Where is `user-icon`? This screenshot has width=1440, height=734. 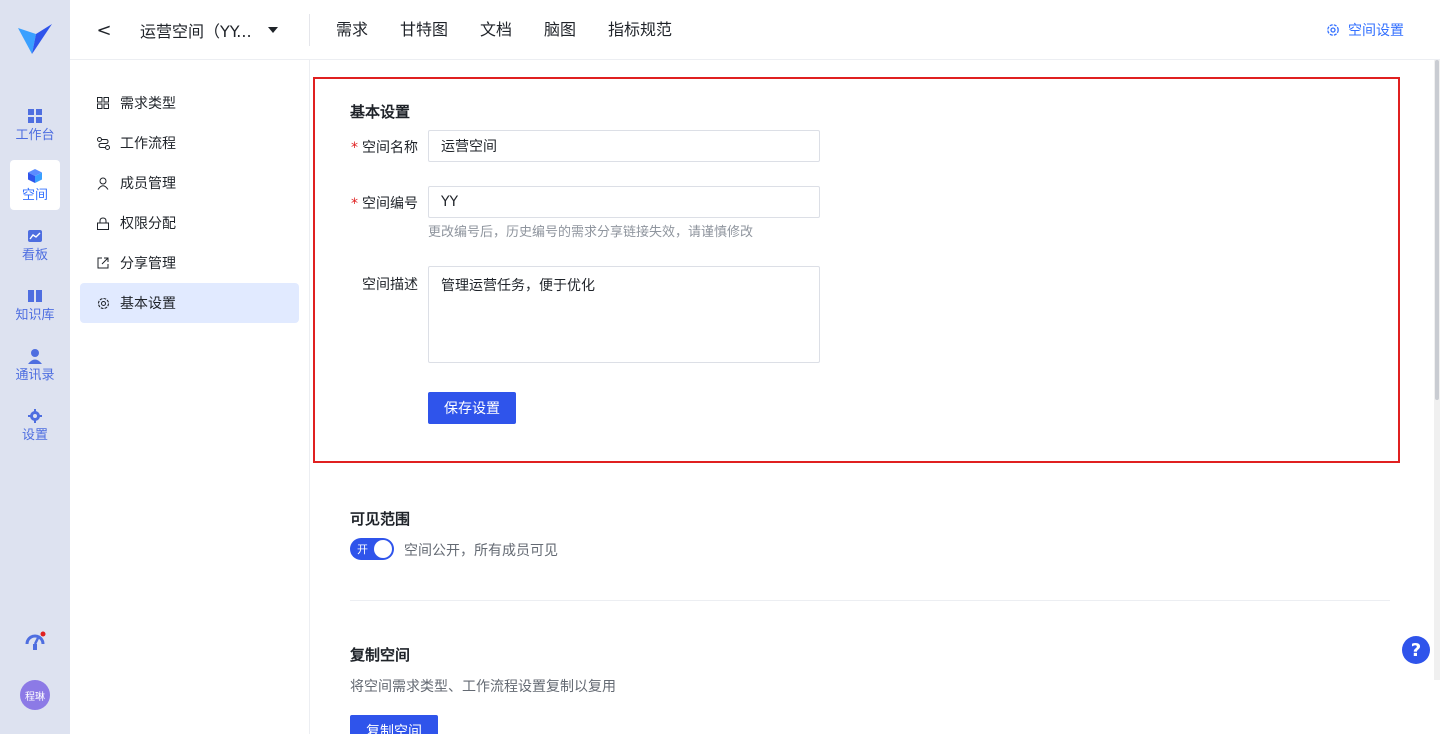 user-icon is located at coordinates (103, 183).